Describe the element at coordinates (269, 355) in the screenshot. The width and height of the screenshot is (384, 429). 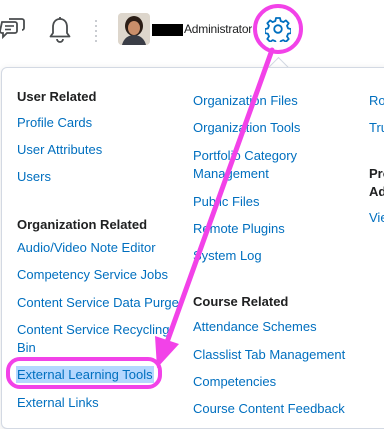
I see `menu-link-classlist-tab-management: Classlist Tab Management` at that location.